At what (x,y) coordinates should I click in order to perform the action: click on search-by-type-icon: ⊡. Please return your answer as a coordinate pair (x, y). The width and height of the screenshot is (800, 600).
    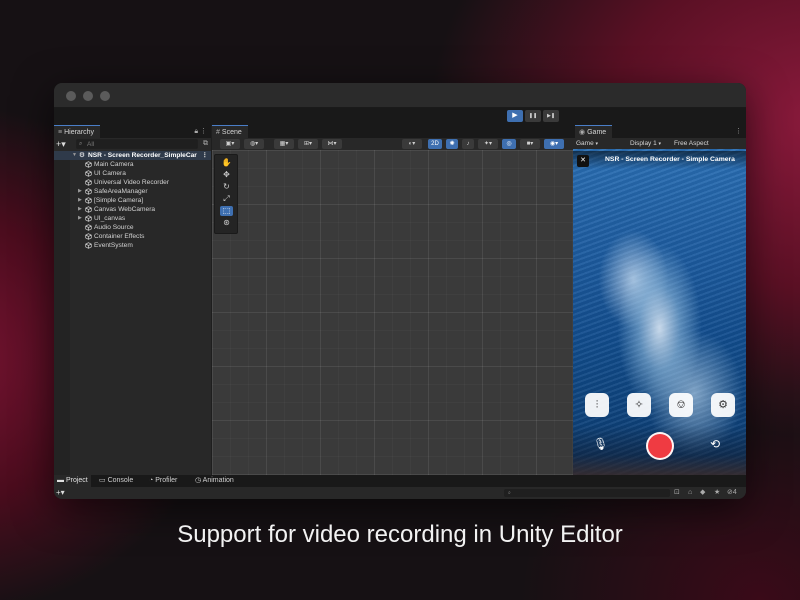
    Looking at the image, I should click on (677, 493).